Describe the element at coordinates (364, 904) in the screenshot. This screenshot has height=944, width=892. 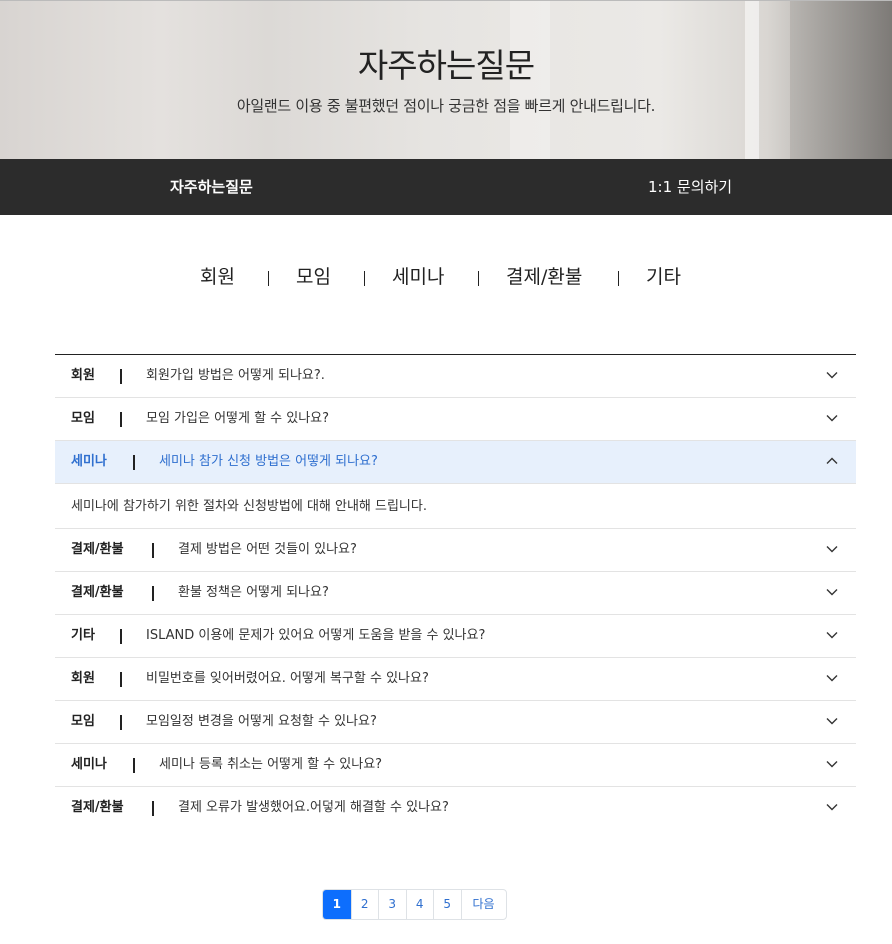
I see `page-button-2: 2` at that location.